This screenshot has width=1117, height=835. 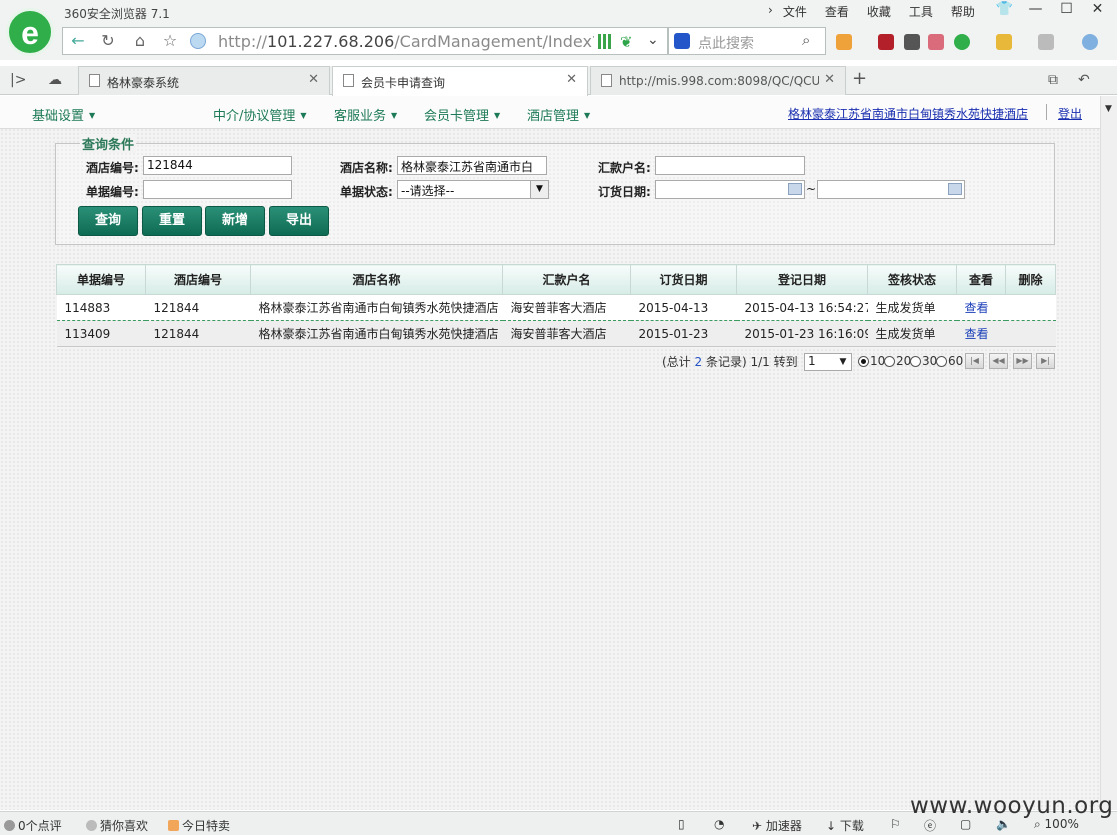 I want to click on address-dropdown-icon: ⌄, so click(x=653, y=40).